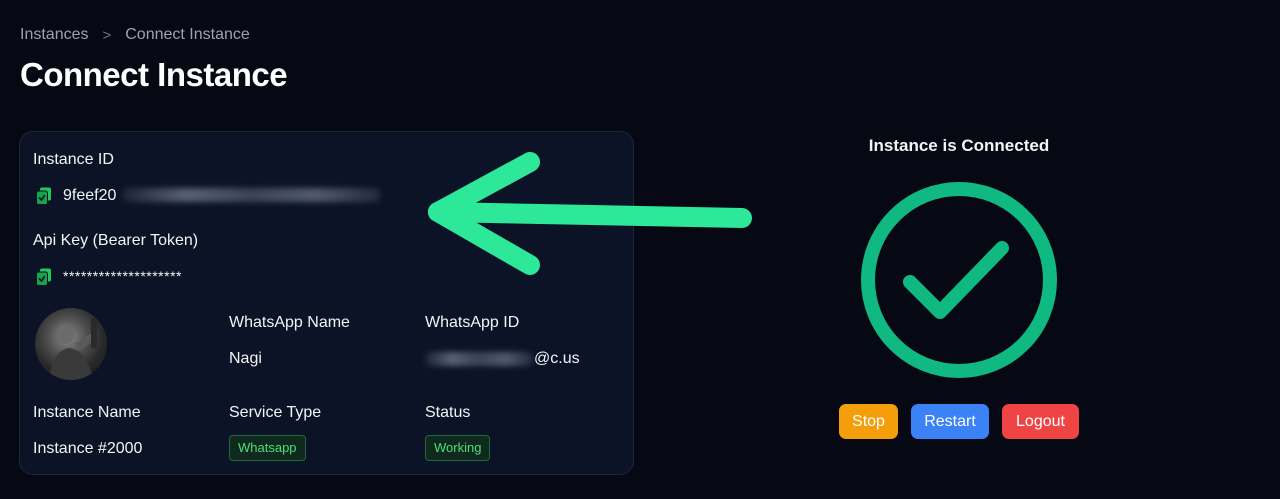  I want to click on status-label: Status, so click(448, 412).